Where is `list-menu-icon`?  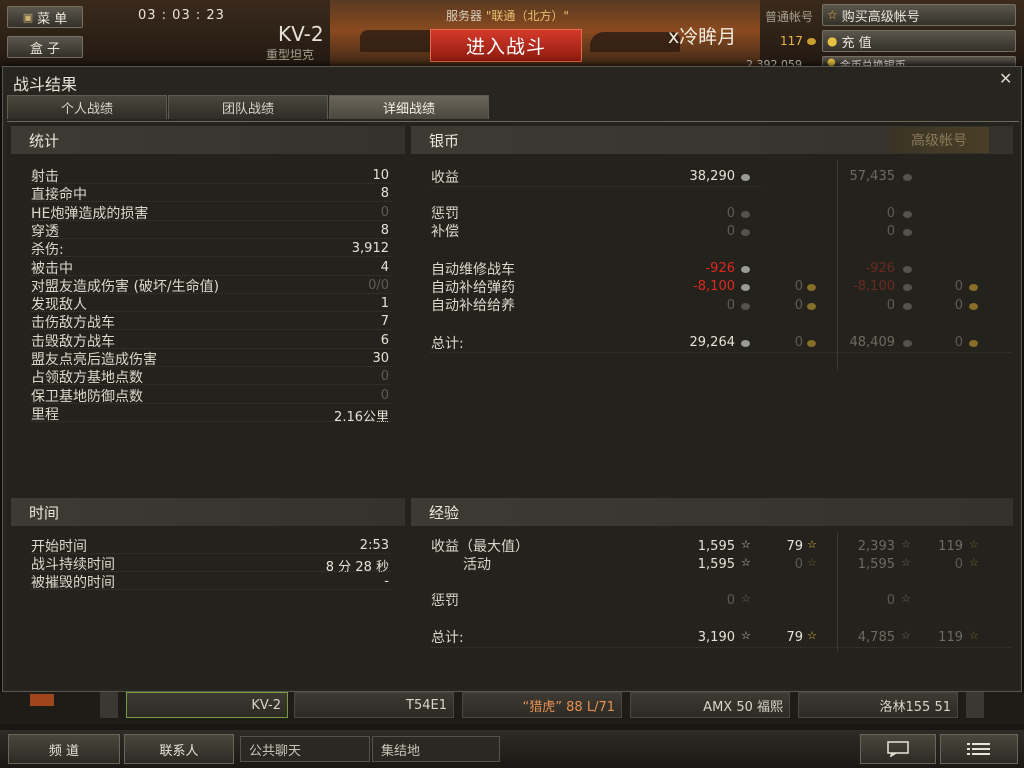 list-menu-icon is located at coordinates (979, 749).